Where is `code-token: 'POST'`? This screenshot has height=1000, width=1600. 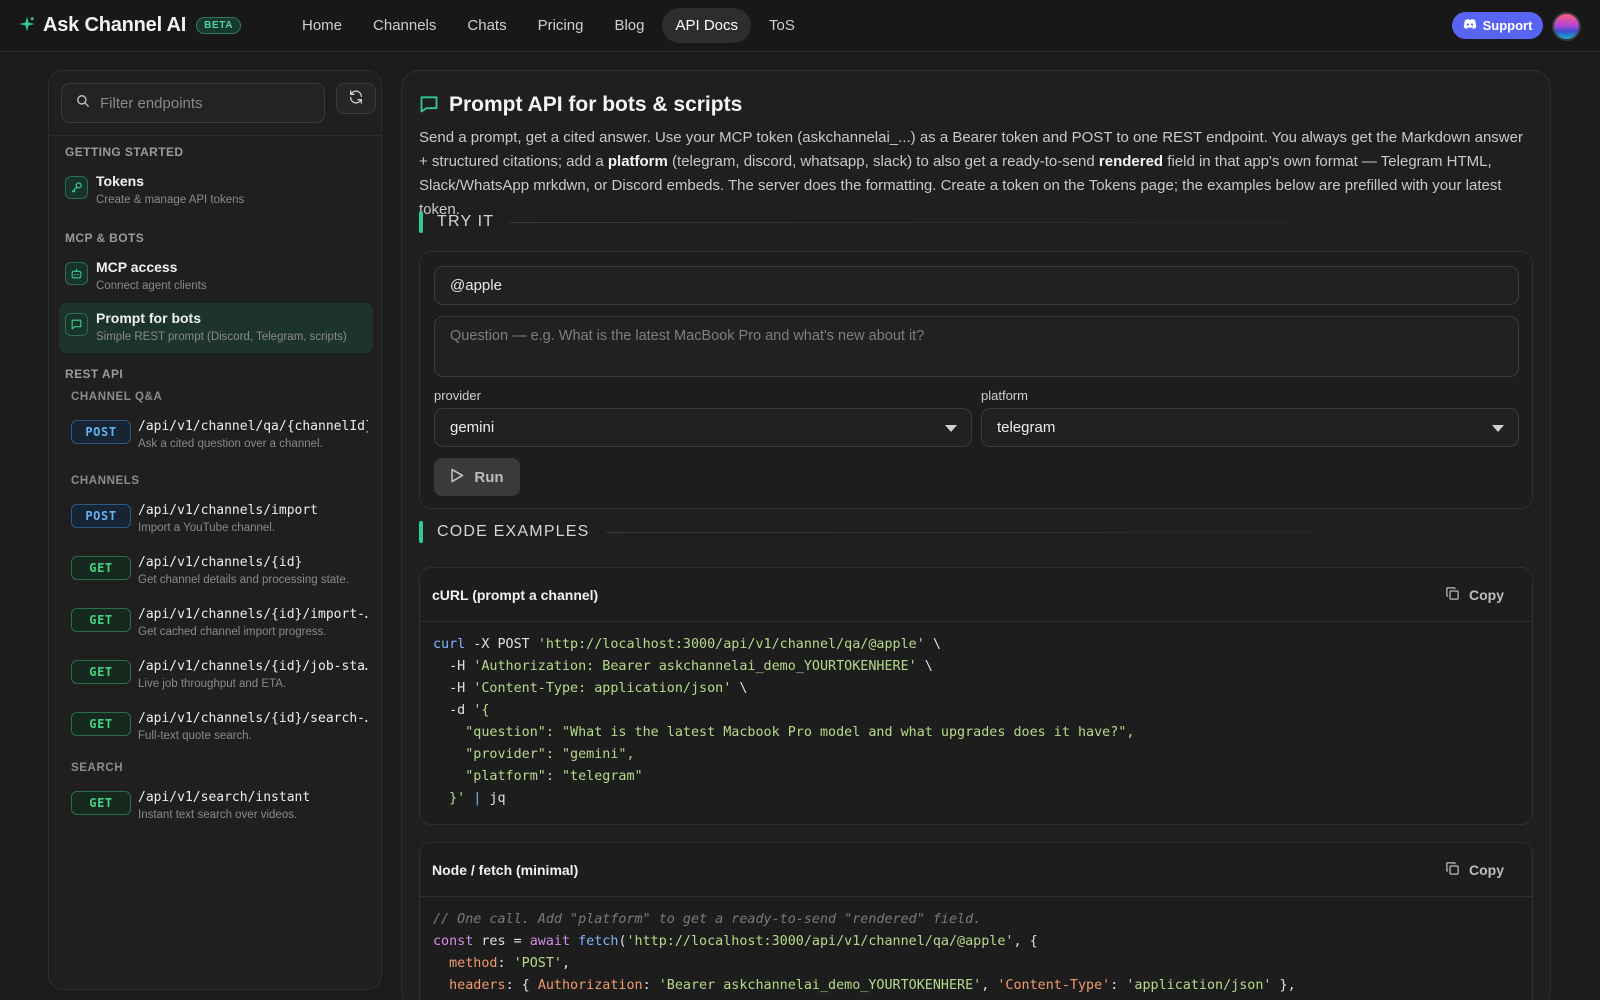 code-token: 'POST' is located at coordinates (537, 963).